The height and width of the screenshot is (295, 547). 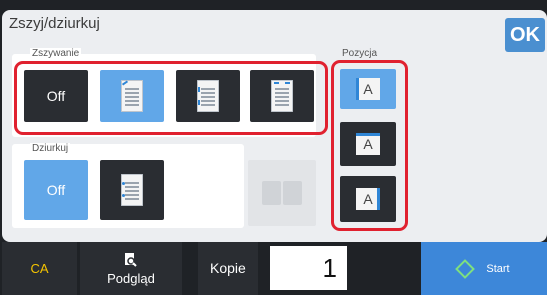 What do you see at coordinates (56, 53) in the screenshot?
I see `zszywanie-label: Zszywanie` at bounding box center [56, 53].